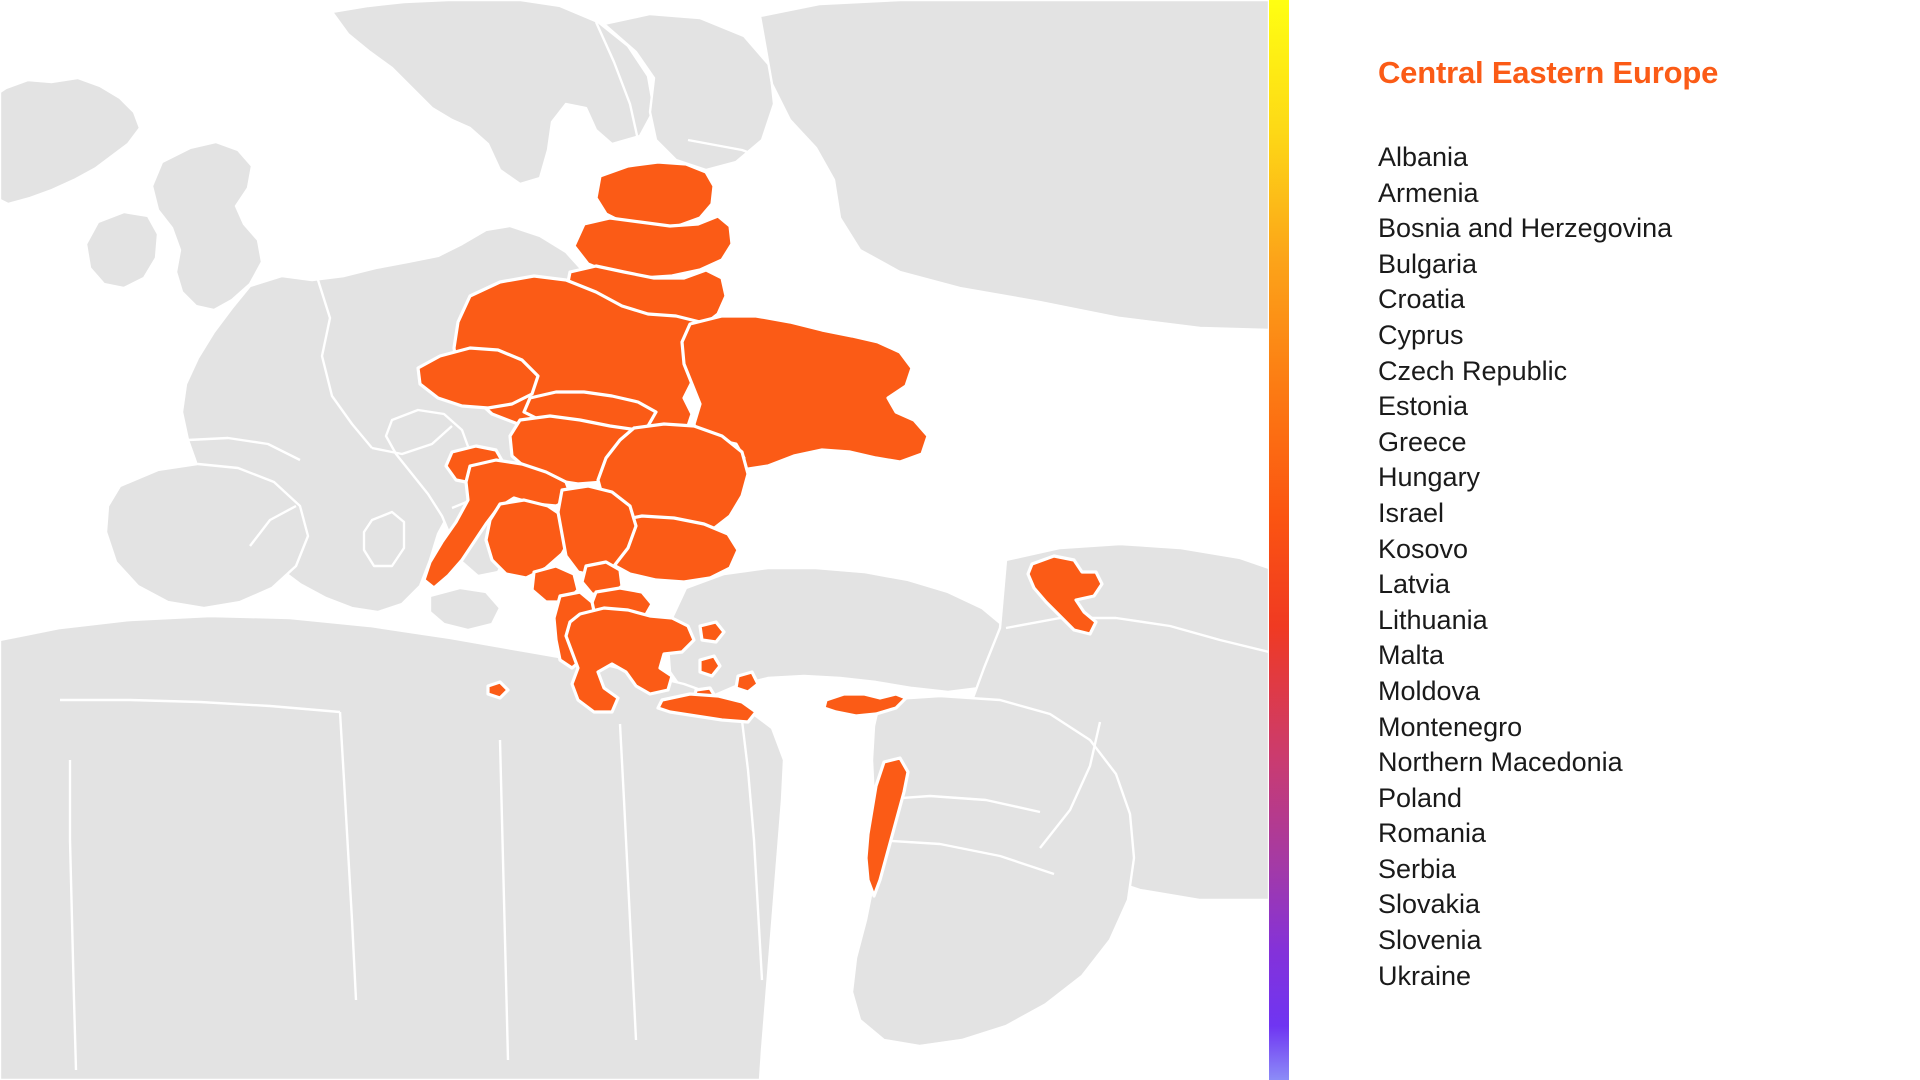  Describe the element at coordinates (1417, 868) in the screenshot. I see `country-list-item: Serbia` at that location.